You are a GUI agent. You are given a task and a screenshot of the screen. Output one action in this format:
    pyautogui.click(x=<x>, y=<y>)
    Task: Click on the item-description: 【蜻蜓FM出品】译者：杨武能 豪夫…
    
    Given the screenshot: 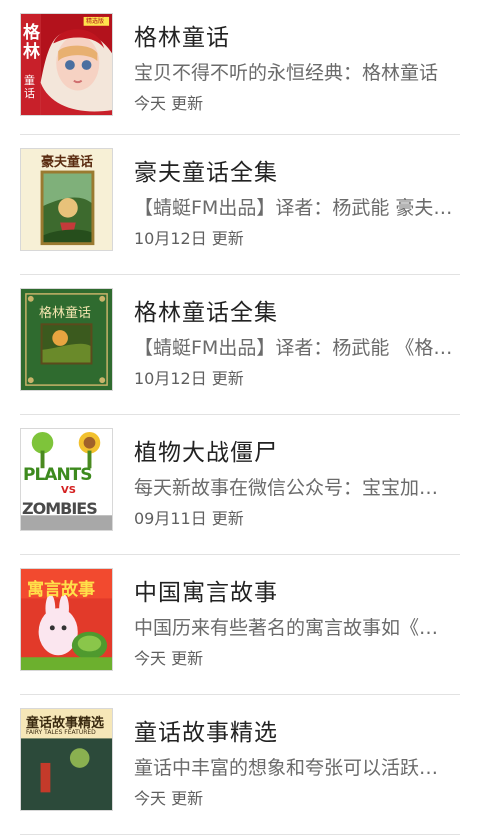 What is the action you would take?
    pyautogui.click(x=293, y=208)
    